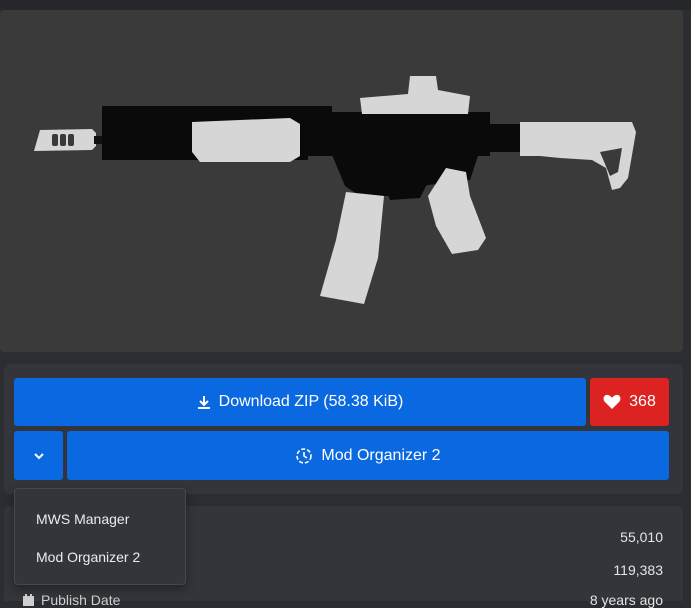 This screenshot has height=608, width=691. What do you see at coordinates (83, 519) in the screenshot?
I see `dropdown-item-label: MWS Manager` at bounding box center [83, 519].